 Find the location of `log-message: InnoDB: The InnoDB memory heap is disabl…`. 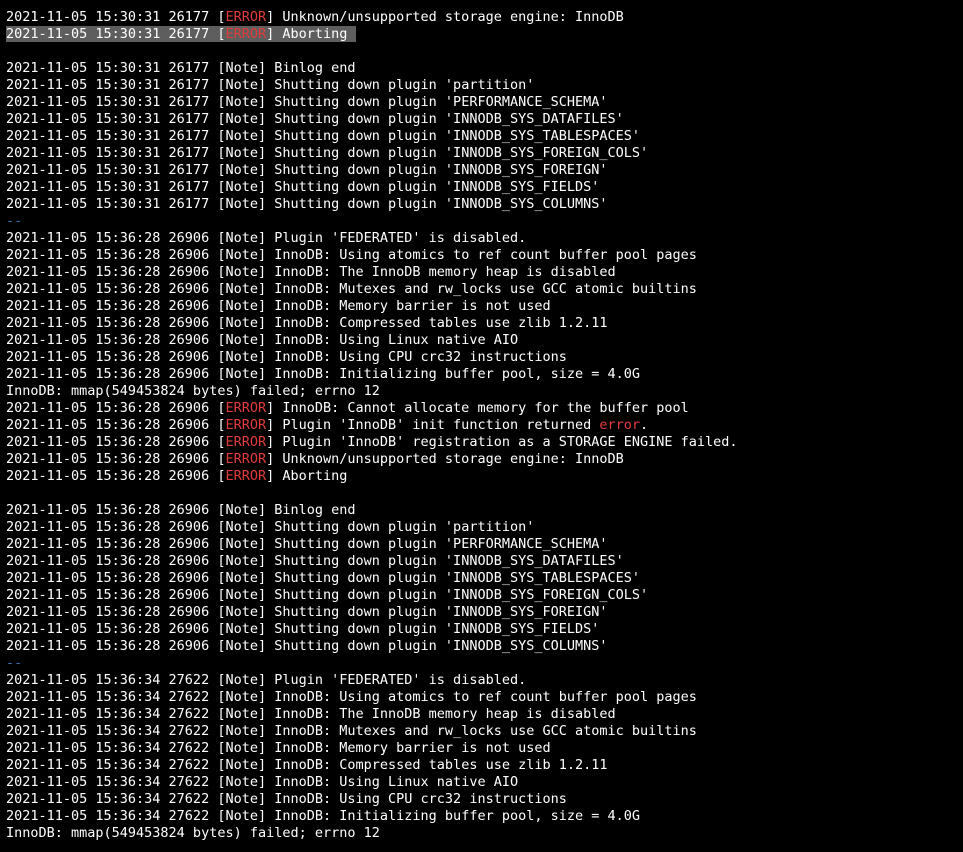

log-message: InnoDB: The InnoDB memory heap is disabl… is located at coordinates (441, 272).